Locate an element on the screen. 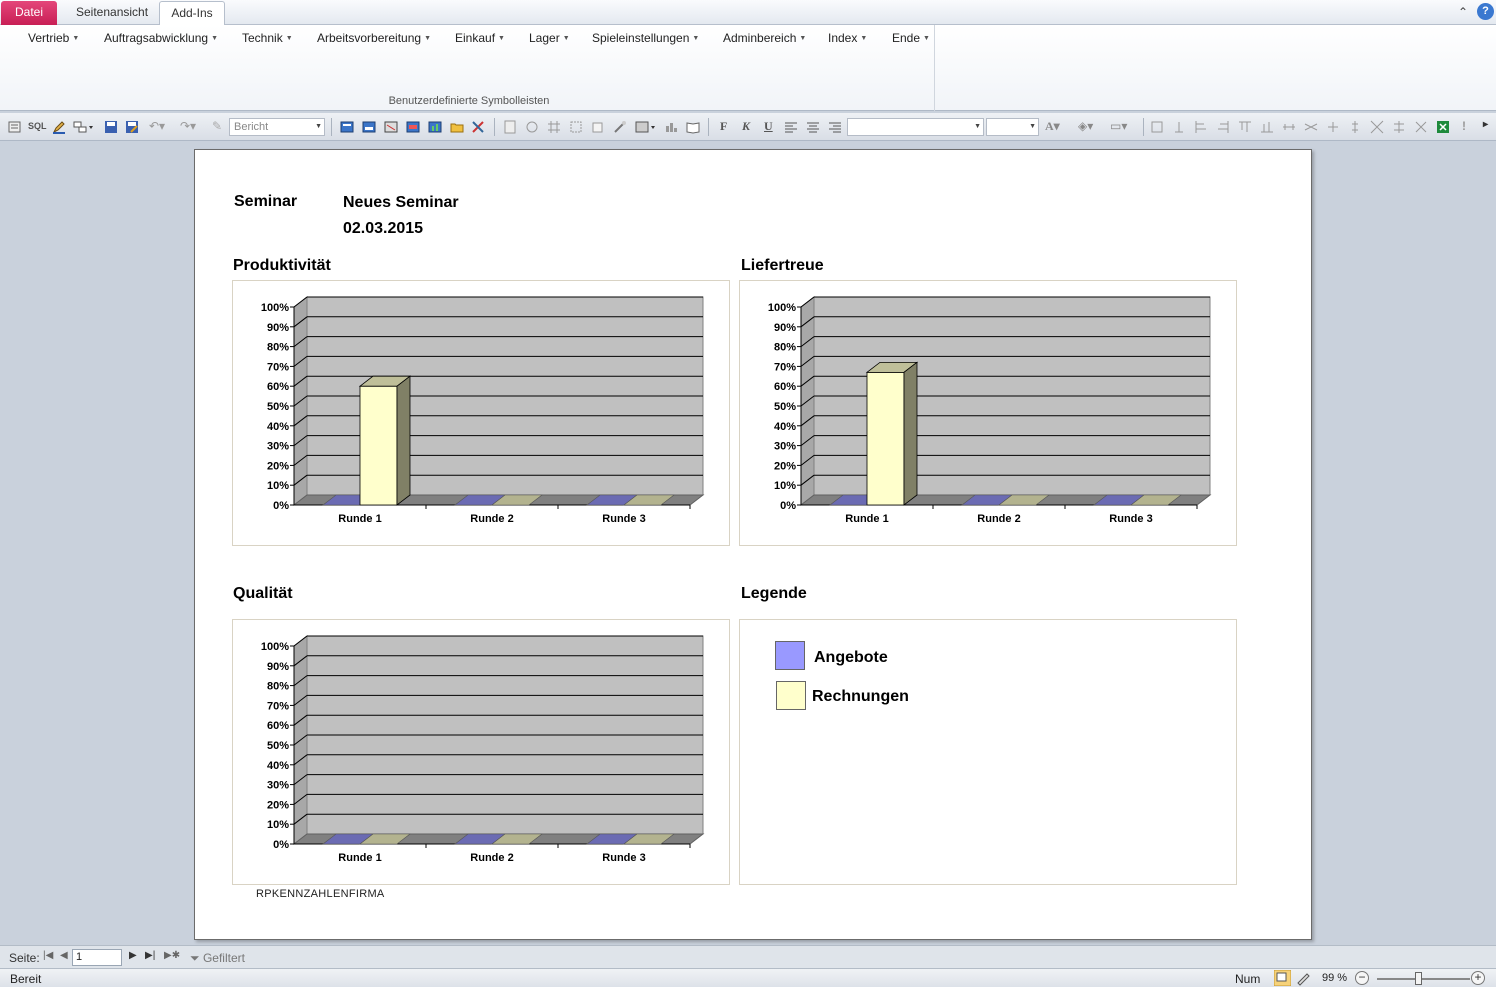 The width and height of the screenshot is (1496, 987). font-color-icon: A▾ is located at coordinates (1052, 126).